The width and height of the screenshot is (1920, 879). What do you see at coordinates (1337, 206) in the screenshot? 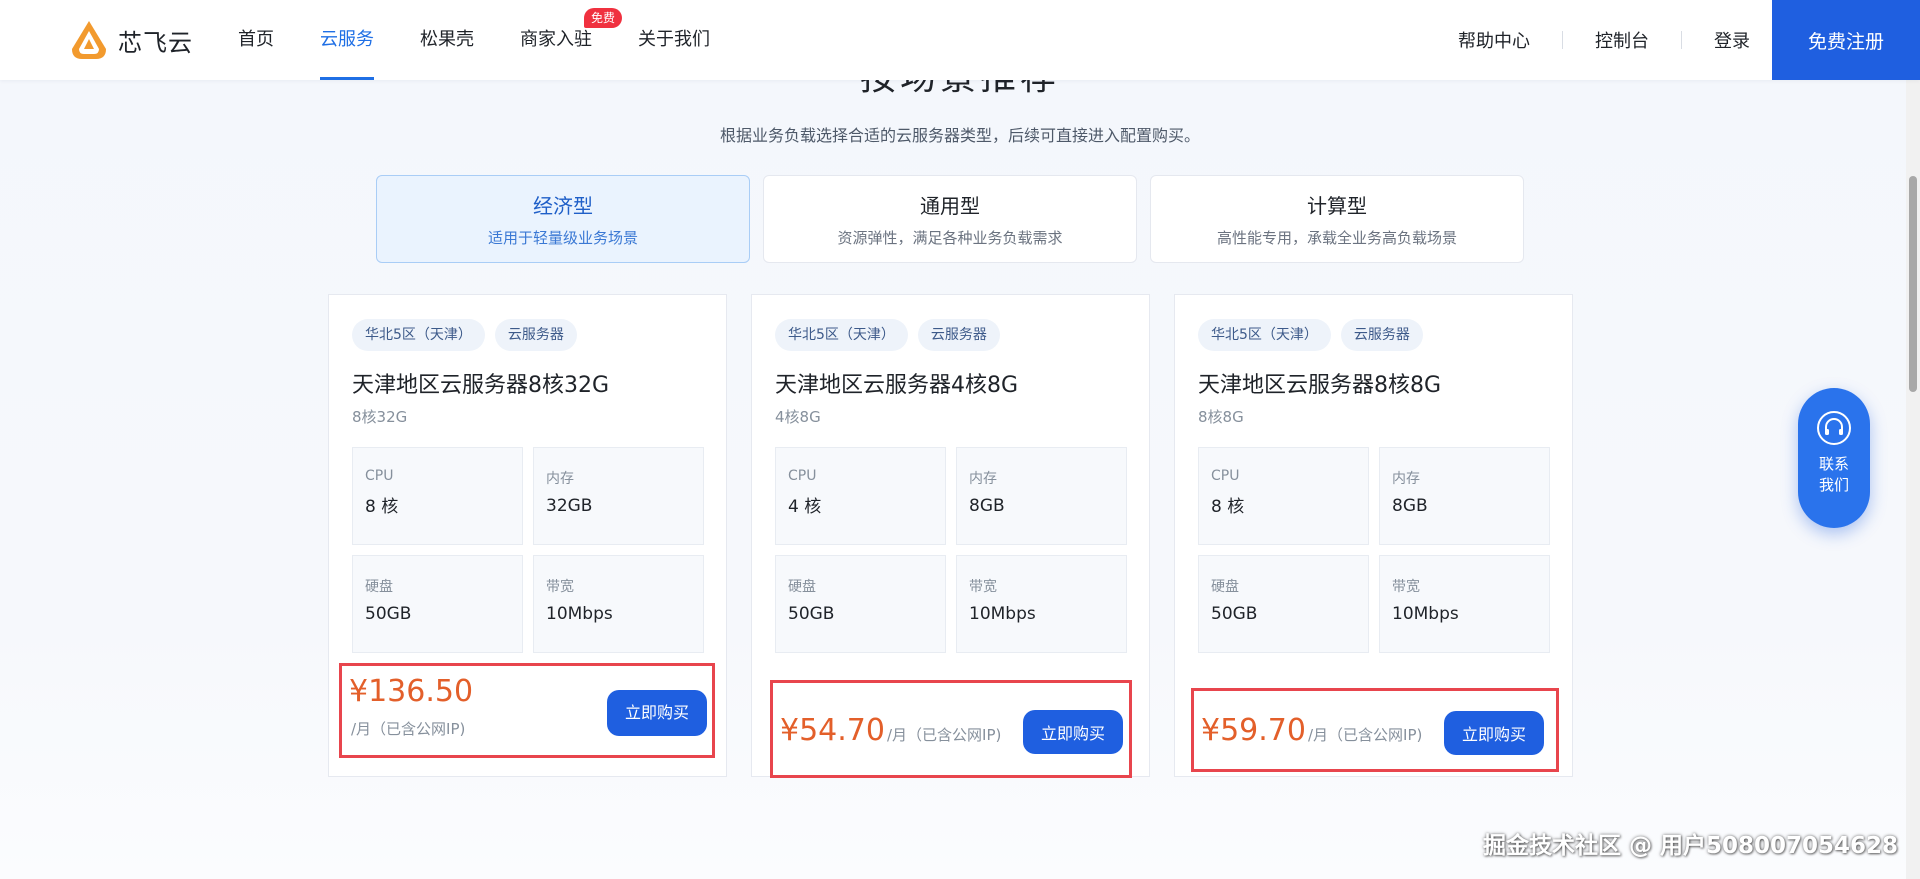
I see `tab-name: 计算型` at bounding box center [1337, 206].